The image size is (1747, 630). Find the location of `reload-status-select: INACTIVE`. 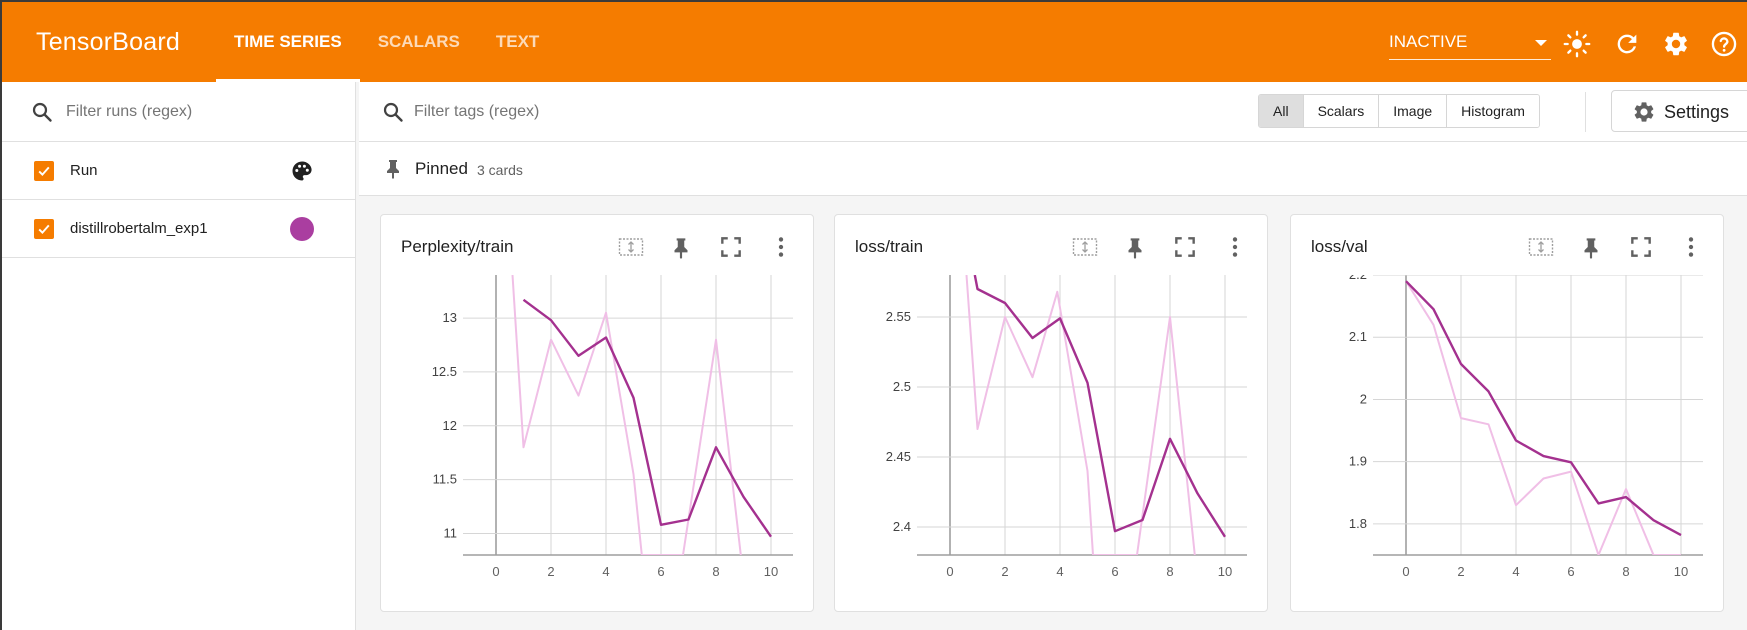

reload-status-select: INACTIVE is located at coordinates (1470, 44).